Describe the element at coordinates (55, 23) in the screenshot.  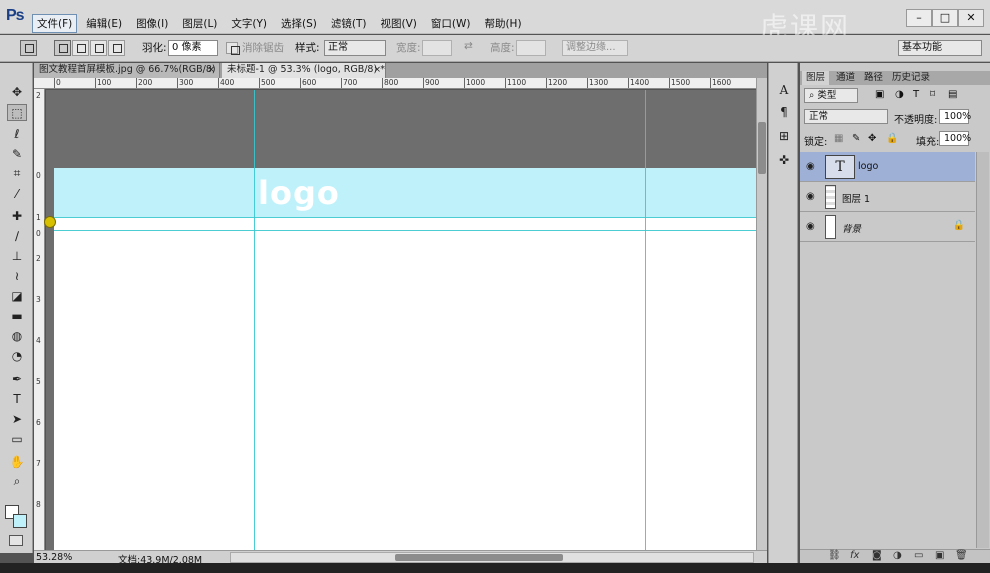
I see `menu-file: 文件(F)` at that location.